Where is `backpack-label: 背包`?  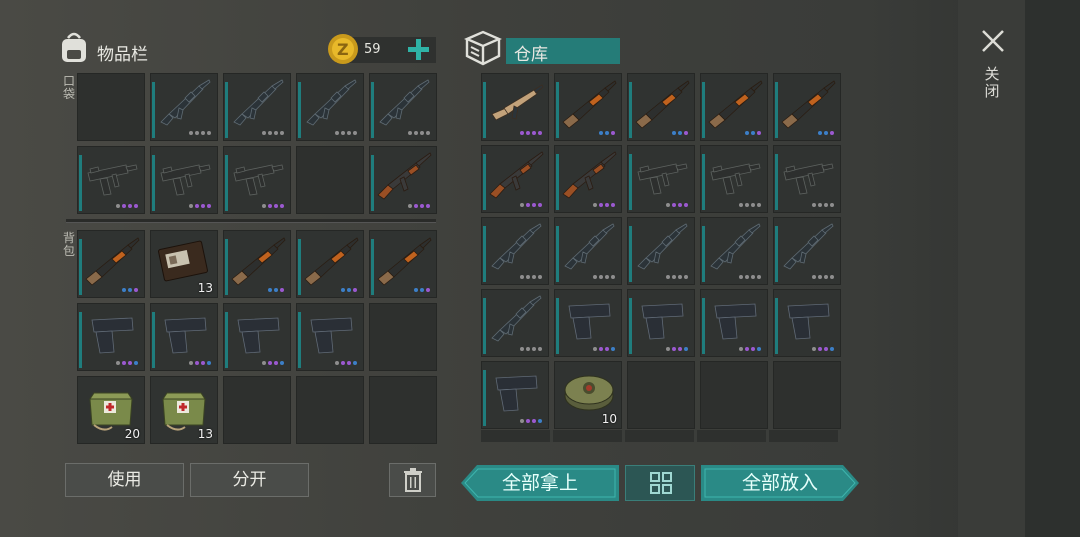 backpack-label: 背包 is located at coordinates (68, 244).